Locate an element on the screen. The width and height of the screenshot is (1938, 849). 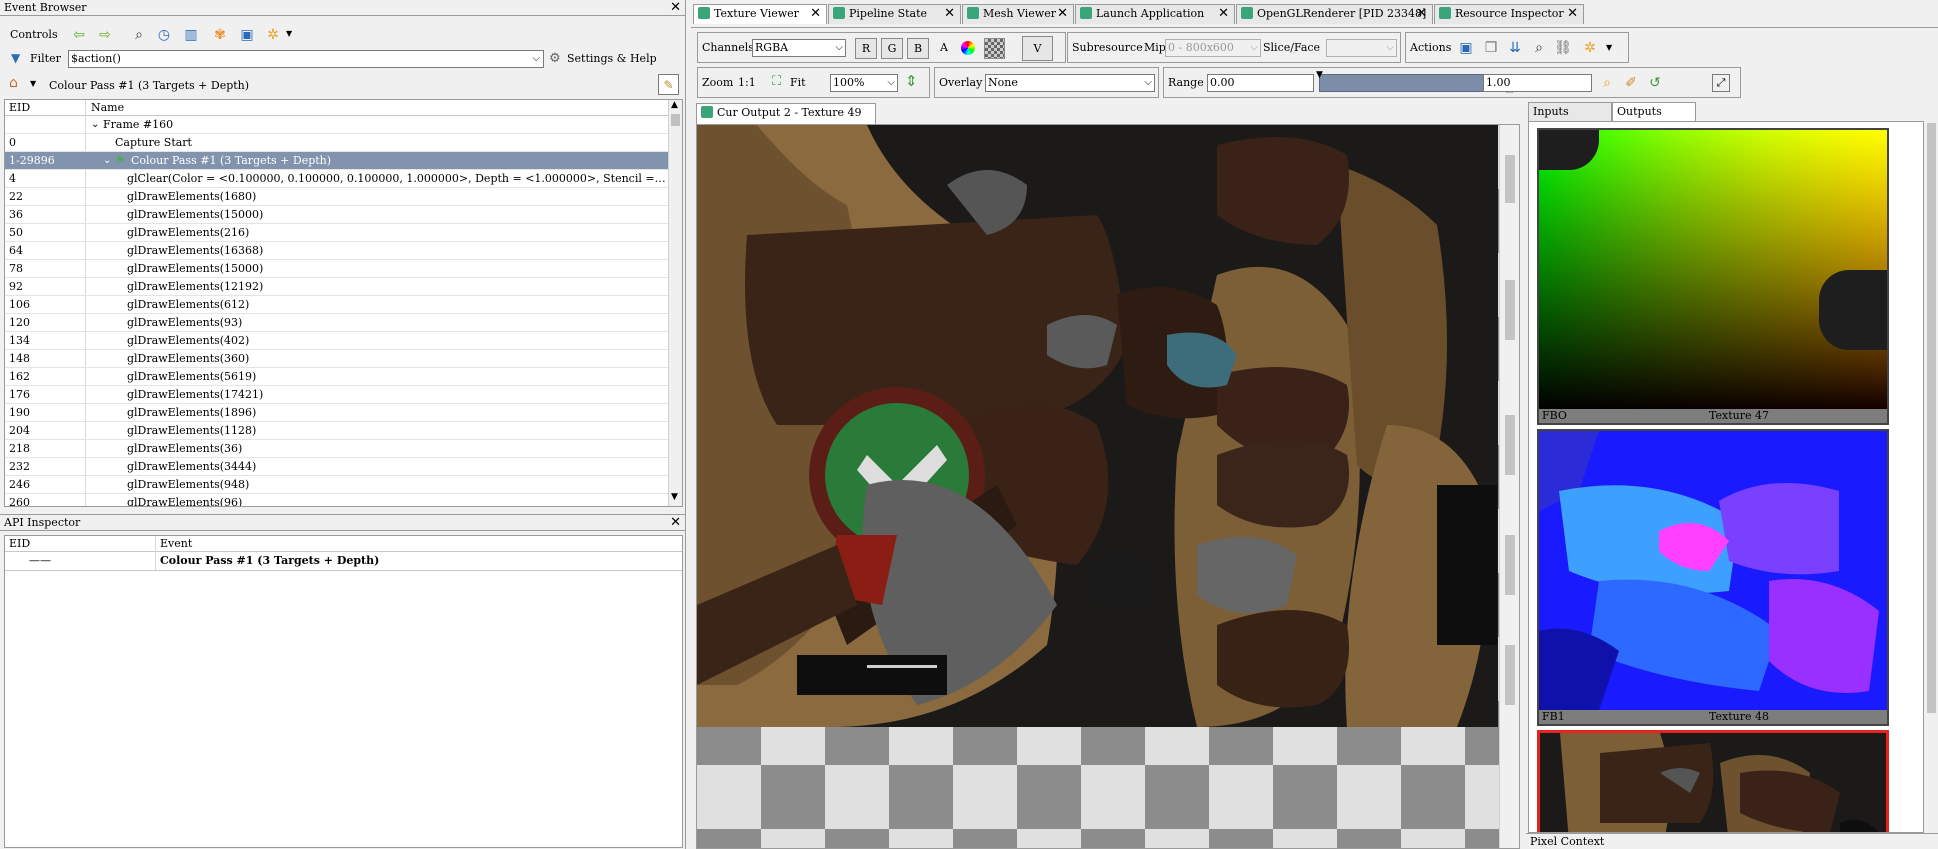
event-row: 246 glDrawElements(948) is located at coordinates (337, 485).